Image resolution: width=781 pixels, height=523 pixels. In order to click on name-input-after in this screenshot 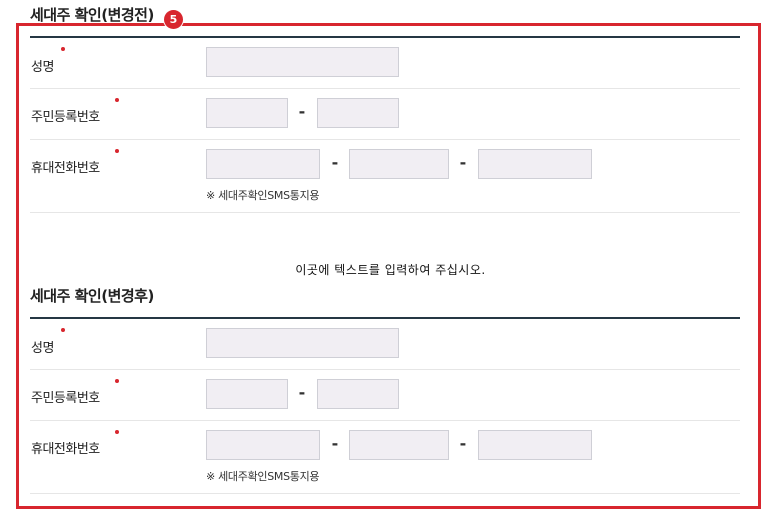, I will do `click(302, 343)`.